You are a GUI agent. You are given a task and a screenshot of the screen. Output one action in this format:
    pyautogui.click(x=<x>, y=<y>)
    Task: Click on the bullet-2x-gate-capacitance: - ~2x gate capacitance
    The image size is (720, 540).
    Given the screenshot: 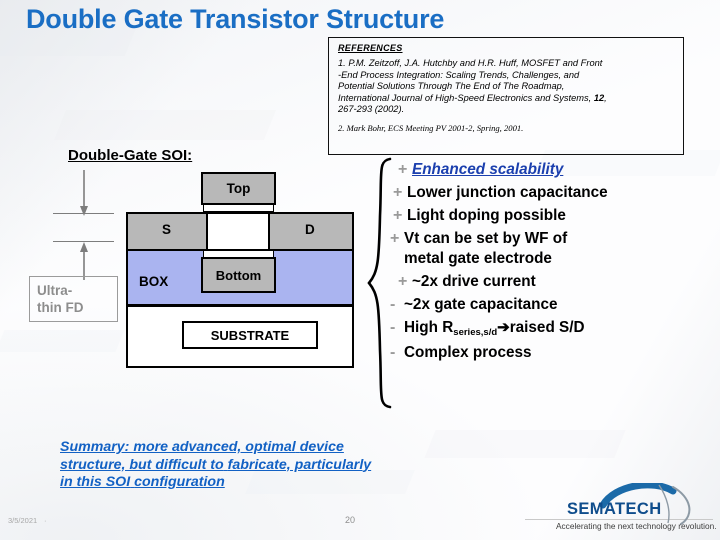 What is the action you would take?
    pyautogui.click(x=550, y=305)
    